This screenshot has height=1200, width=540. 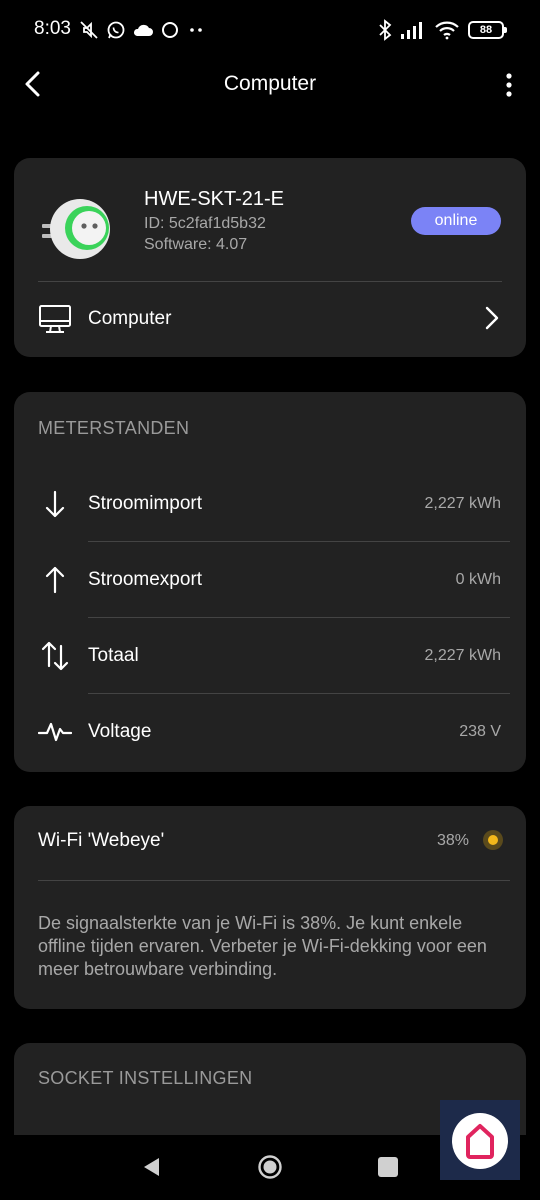 What do you see at coordinates (270, 656) in the screenshot?
I see `meter-row-total: Totaal 2,227 kWh` at bounding box center [270, 656].